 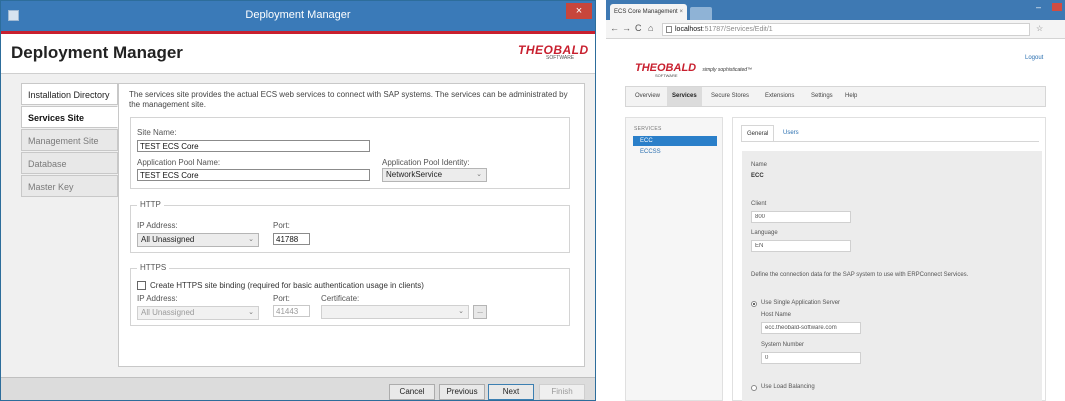 I want to click on menu-secure-stores: Secure Stores, so click(x=730, y=96).